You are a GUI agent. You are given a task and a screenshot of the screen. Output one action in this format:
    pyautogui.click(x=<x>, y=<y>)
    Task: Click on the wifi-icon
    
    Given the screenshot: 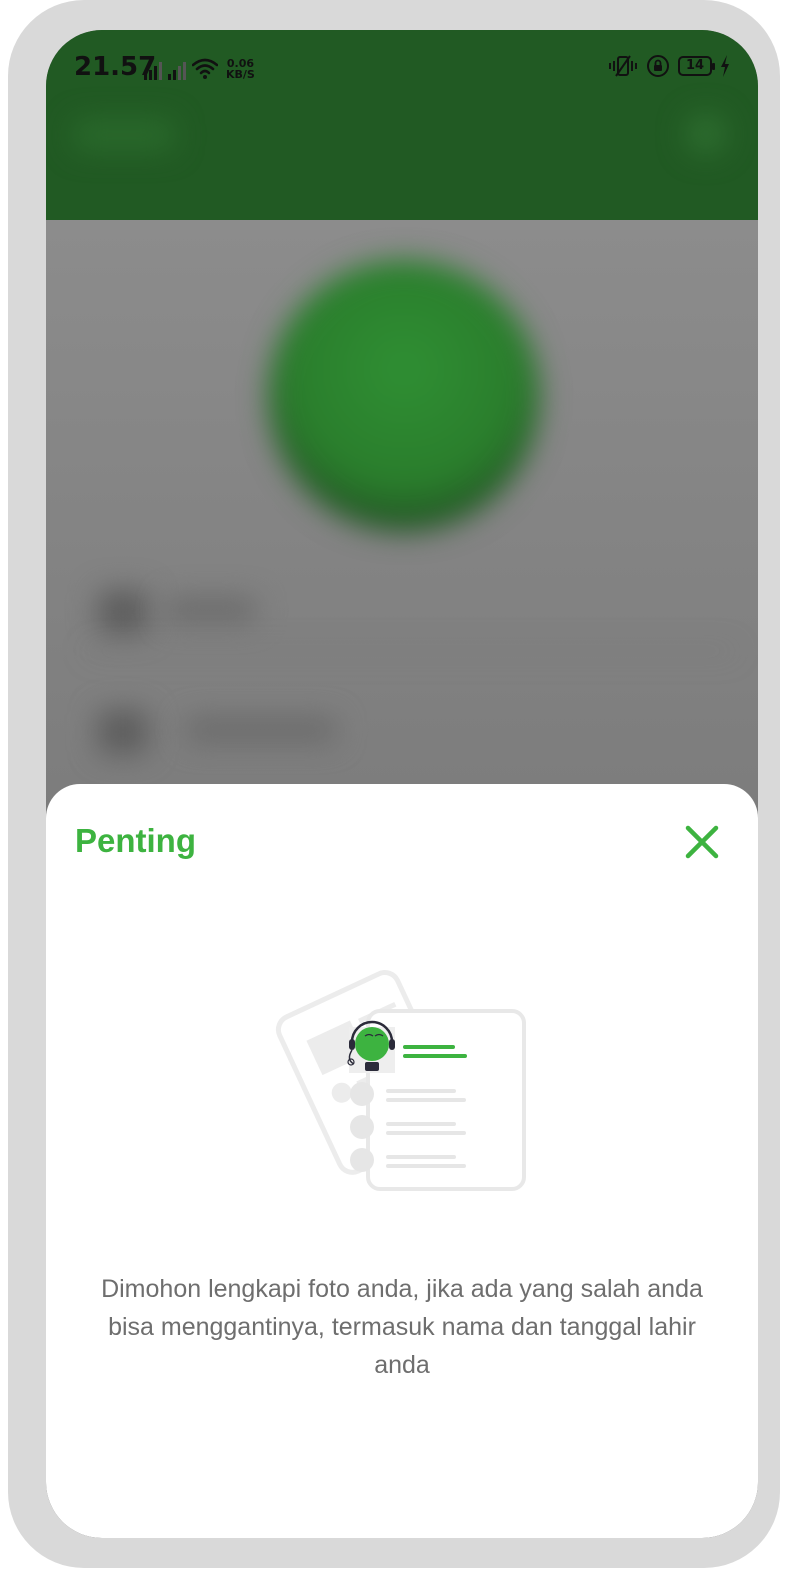 What is the action you would take?
    pyautogui.click(x=205, y=68)
    